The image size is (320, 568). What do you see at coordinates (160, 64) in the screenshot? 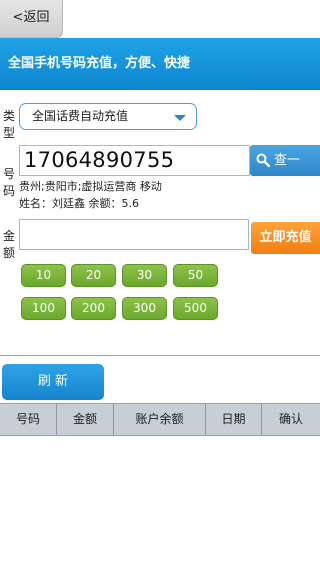
I see `banner-title: 全国手机号码充值，方便、快捷` at bounding box center [160, 64].